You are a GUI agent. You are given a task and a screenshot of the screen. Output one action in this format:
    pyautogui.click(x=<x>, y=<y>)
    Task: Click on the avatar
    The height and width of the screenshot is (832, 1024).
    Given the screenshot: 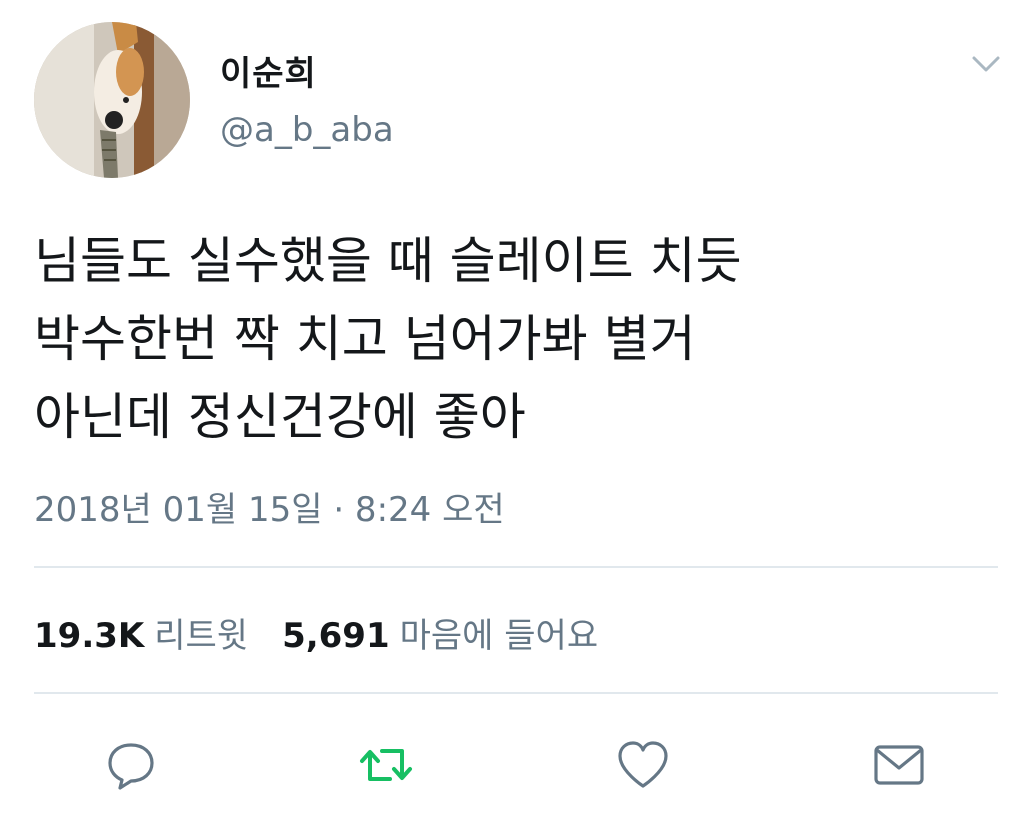 What is the action you would take?
    pyautogui.click(x=112, y=100)
    